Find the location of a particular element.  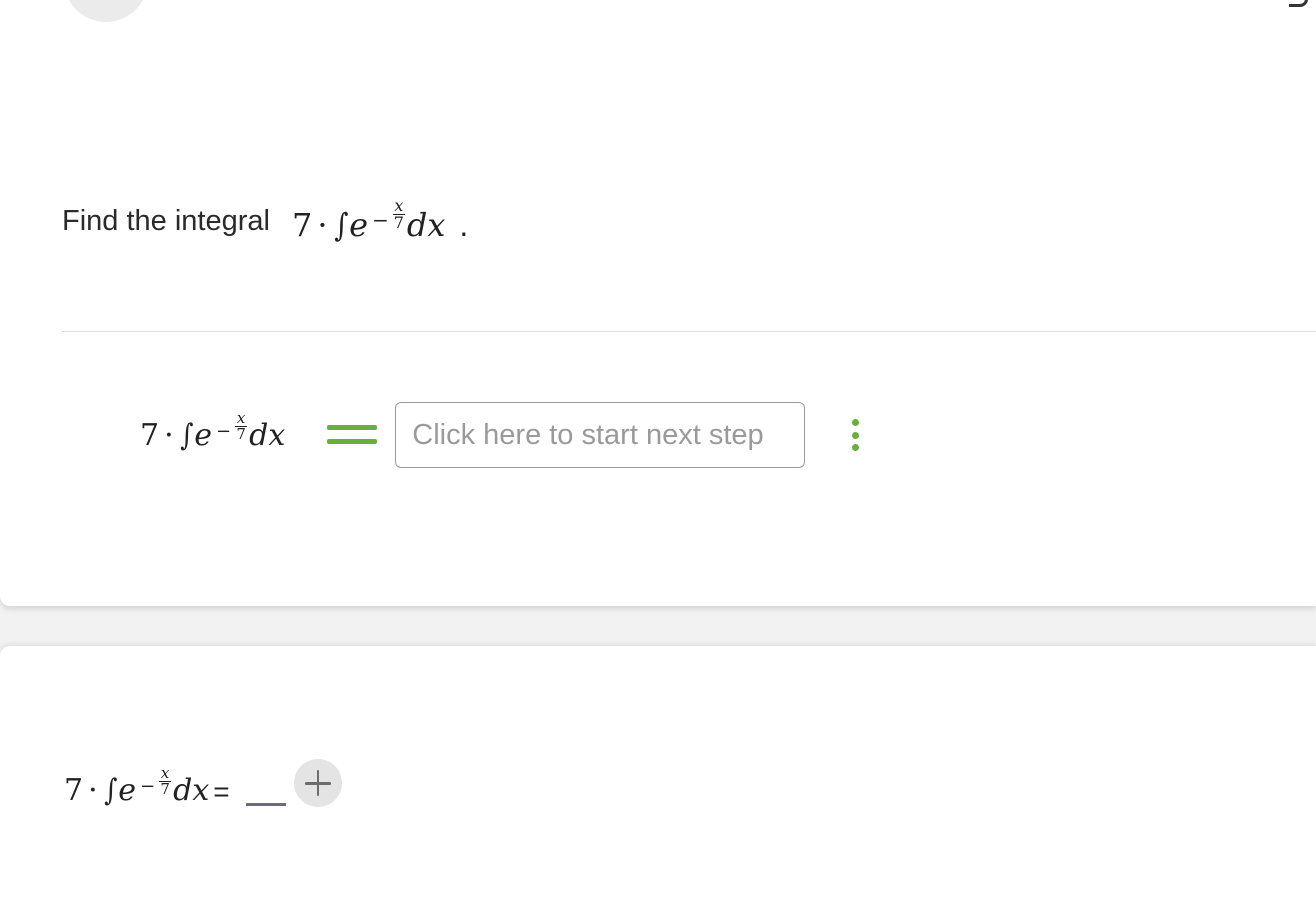

equals-sign: = is located at coordinates (221, 791).